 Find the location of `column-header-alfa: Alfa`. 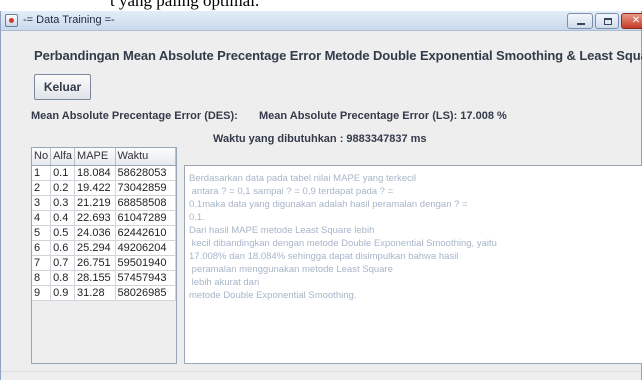

column-header-alfa: Alfa is located at coordinates (63, 157).